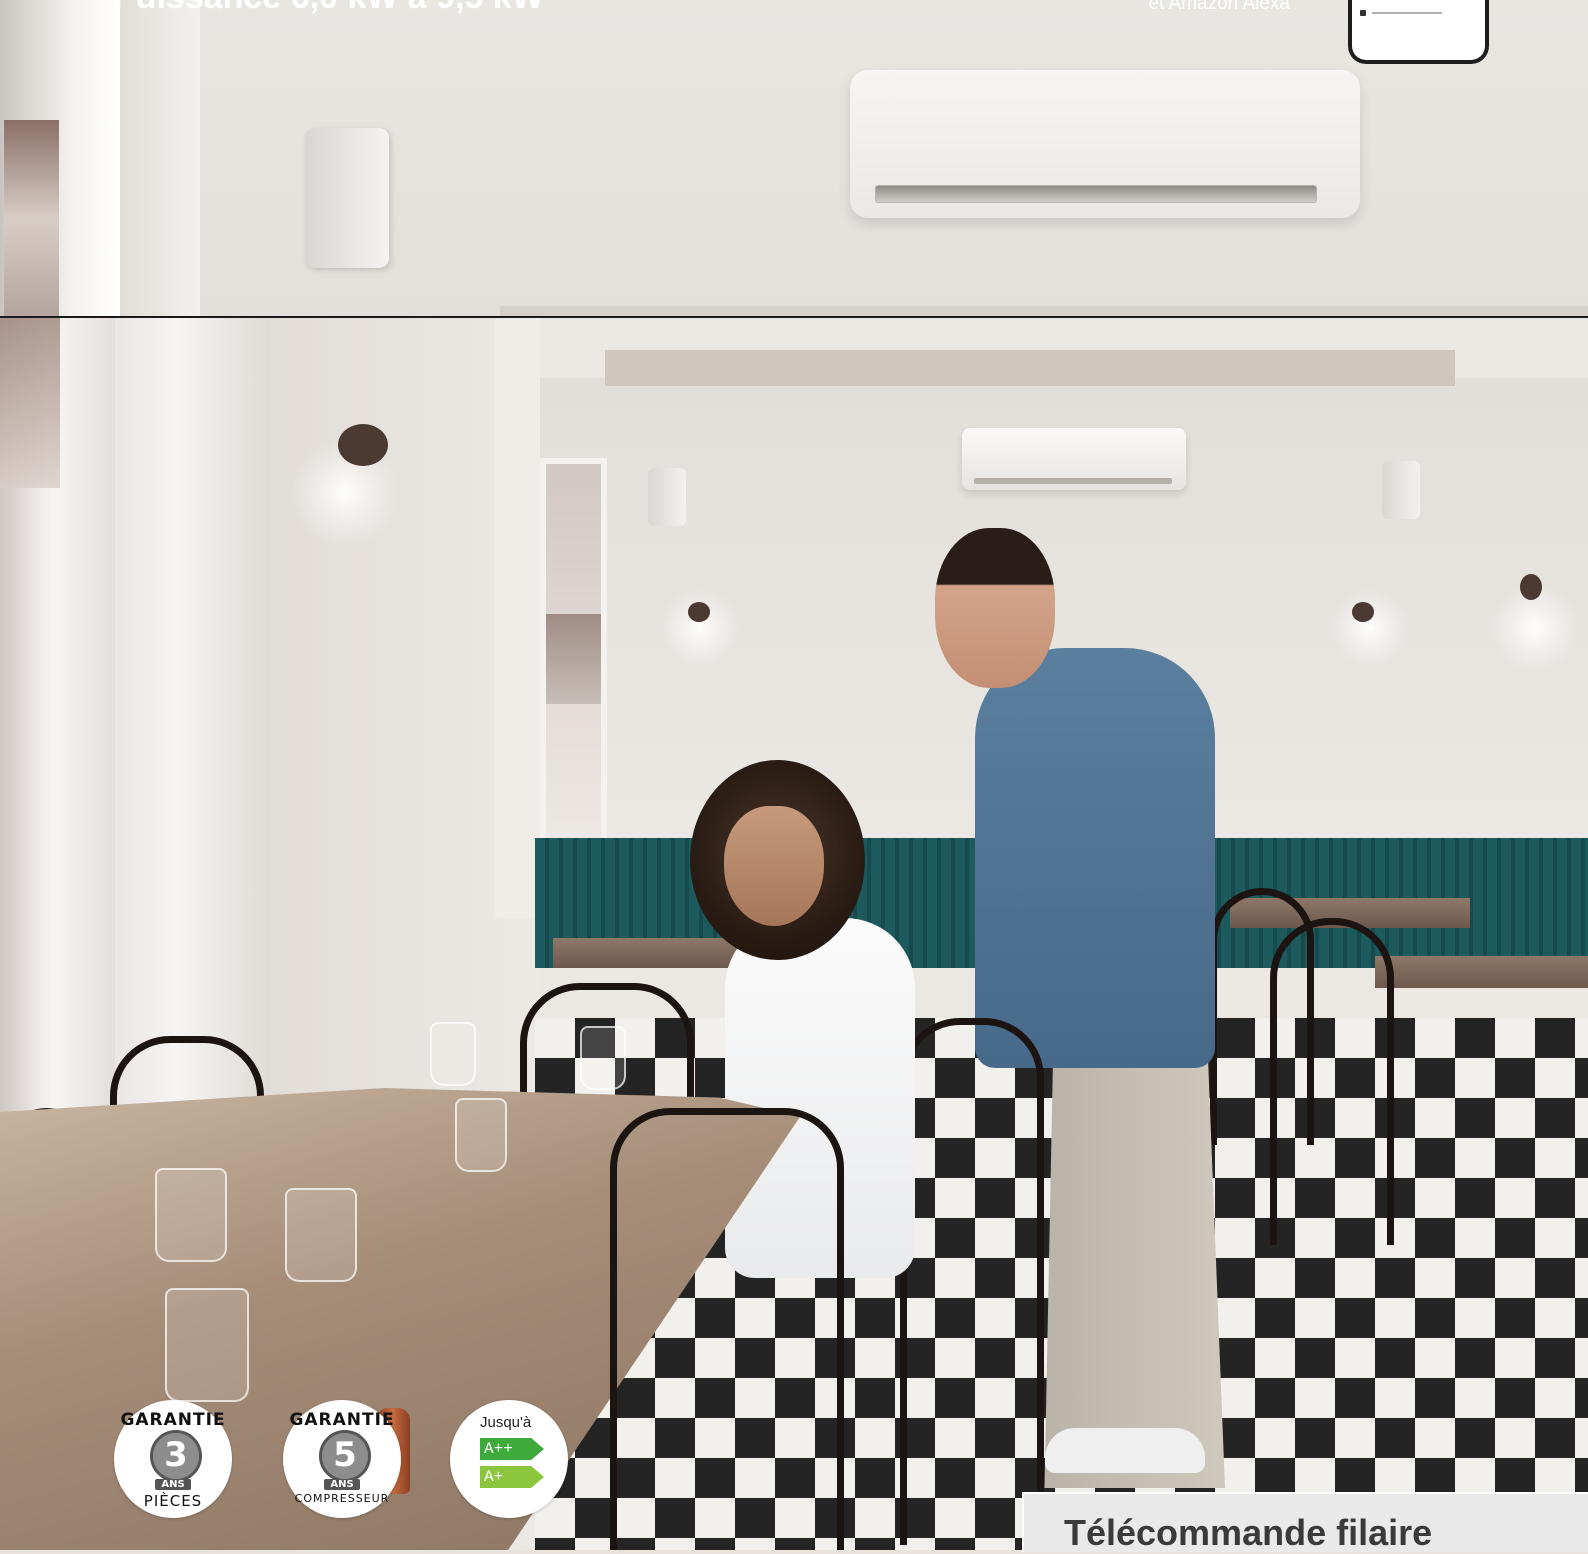 The width and height of the screenshot is (1588, 1554). I want to click on man-blue-shirt, so click(1095, 858).